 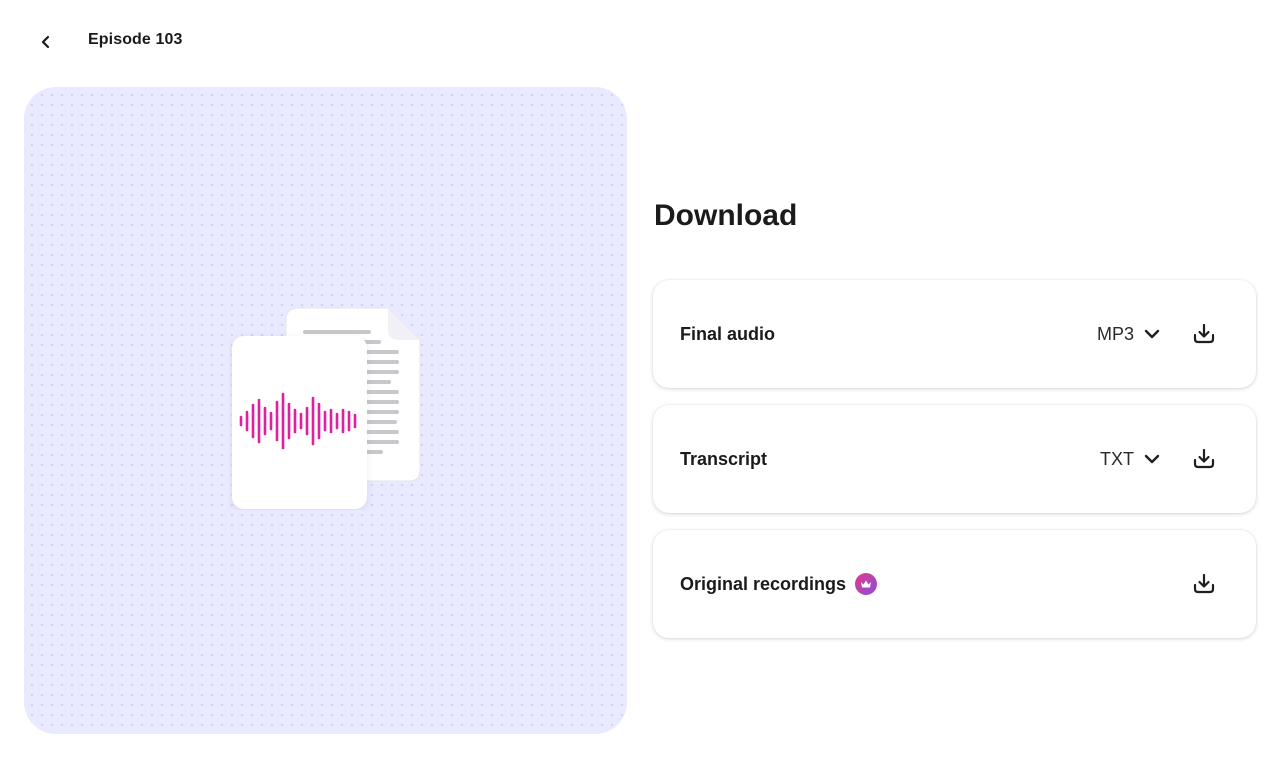 I want to click on files-illustration, so click(x=326, y=408).